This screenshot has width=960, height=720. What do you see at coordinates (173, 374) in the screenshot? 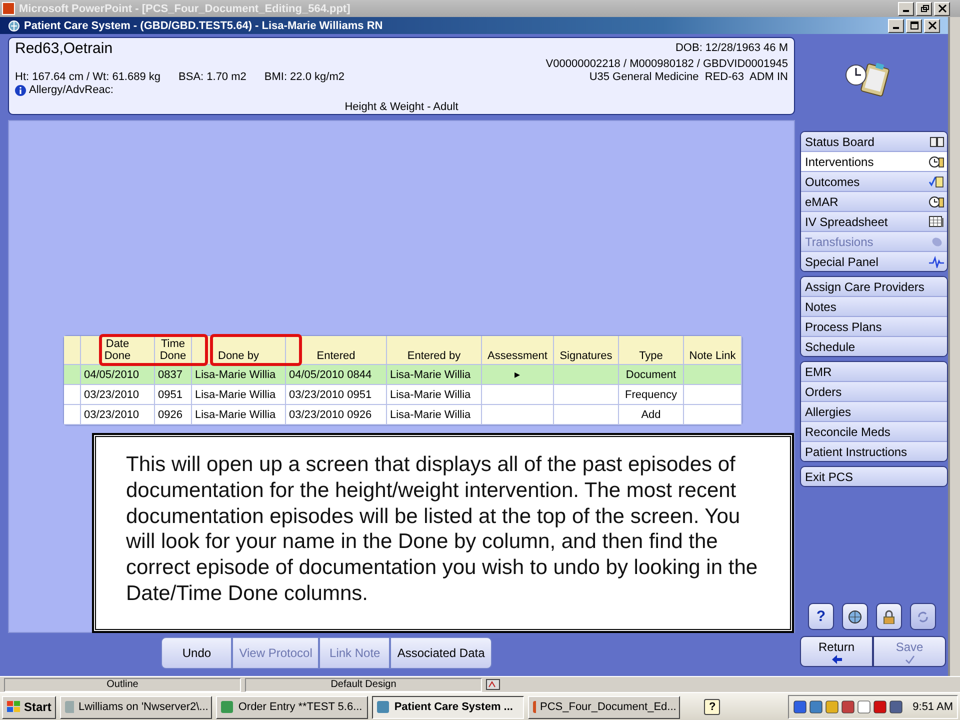
I see `table-cell: 0837` at bounding box center [173, 374].